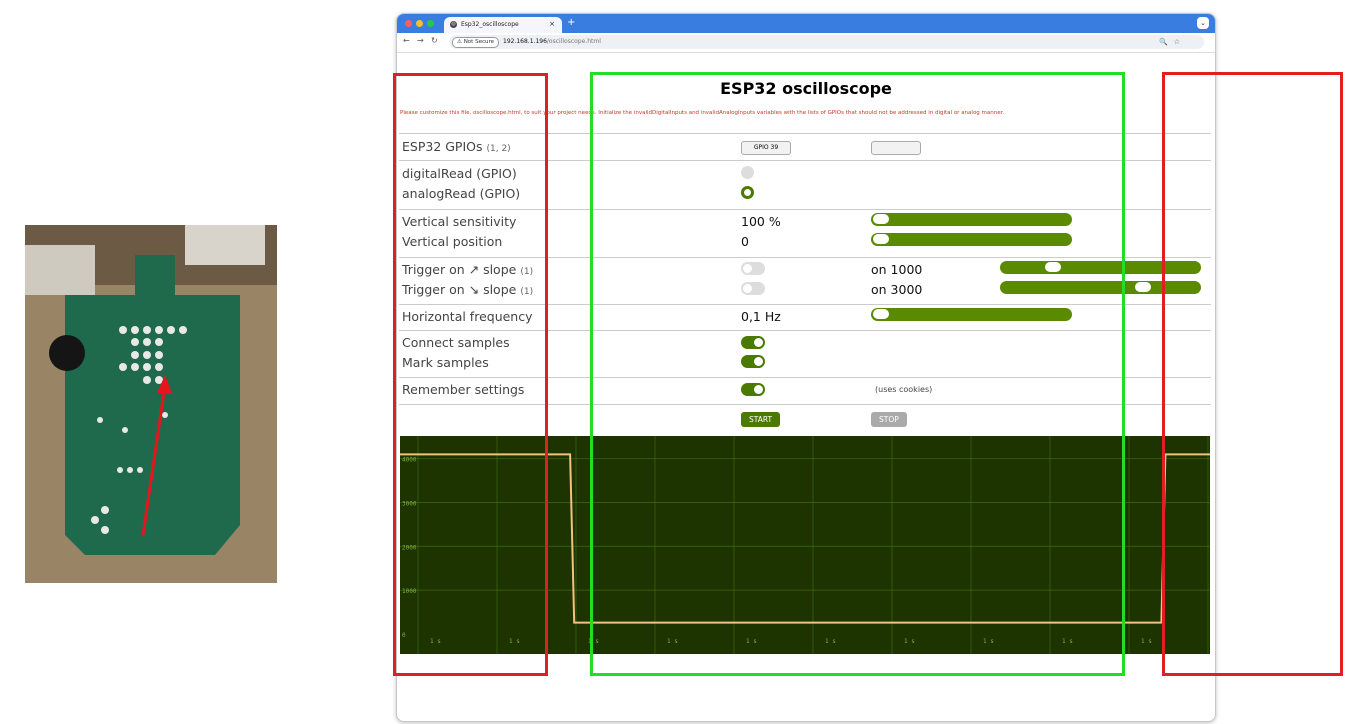 The width and height of the screenshot is (1345, 724). Describe the element at coordinates (571, 22) in the screenshot. I see `new-tab-button: +` at that location.